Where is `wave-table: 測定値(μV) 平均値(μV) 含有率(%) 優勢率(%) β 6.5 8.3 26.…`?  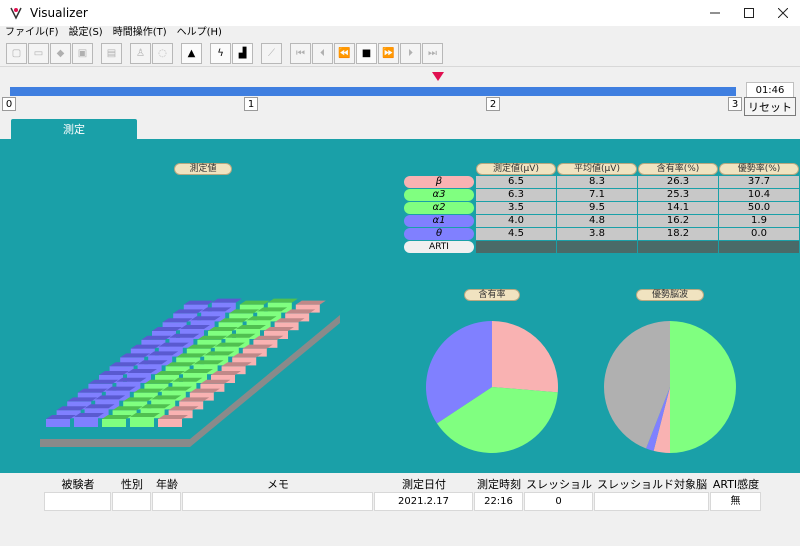
wave-table: 測定値(μV) 平均値(μV) 含有率(%) 優勢率(%) β 6.5 8.3 26.… is located at coordinates (602, 208).